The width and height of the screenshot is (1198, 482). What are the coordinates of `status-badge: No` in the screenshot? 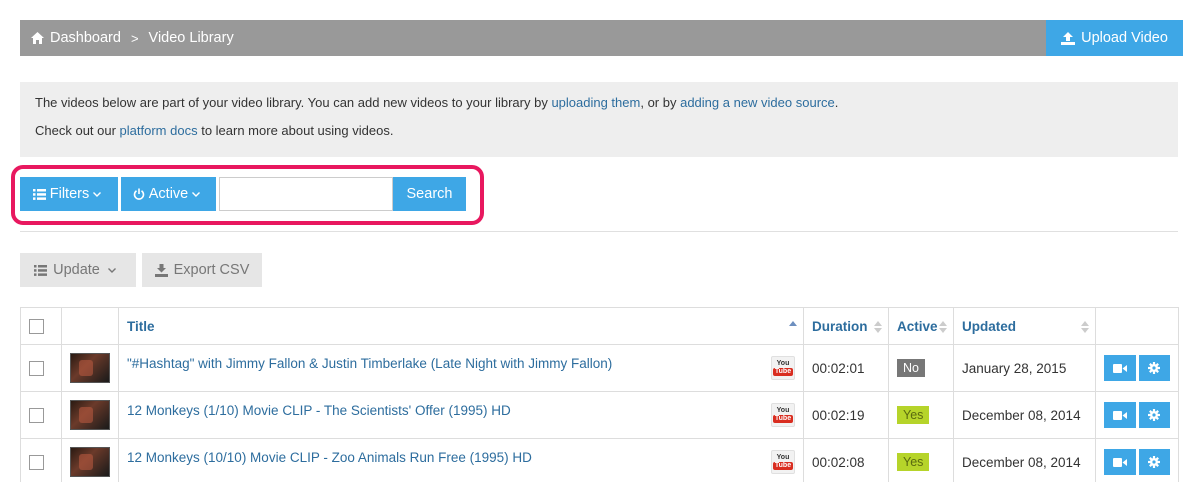 It's located at (911, 368).